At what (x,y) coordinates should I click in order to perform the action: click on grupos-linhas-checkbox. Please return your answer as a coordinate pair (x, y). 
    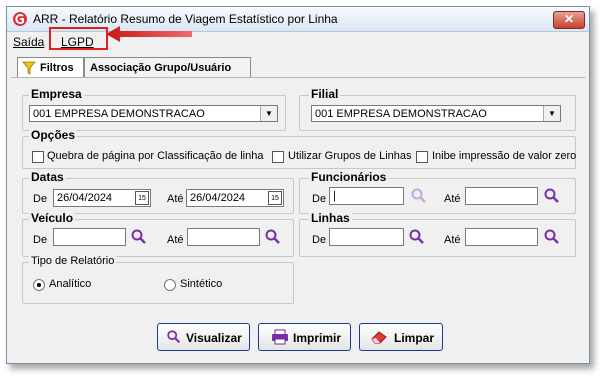
    Looking at the image, I should click on (278, 157).